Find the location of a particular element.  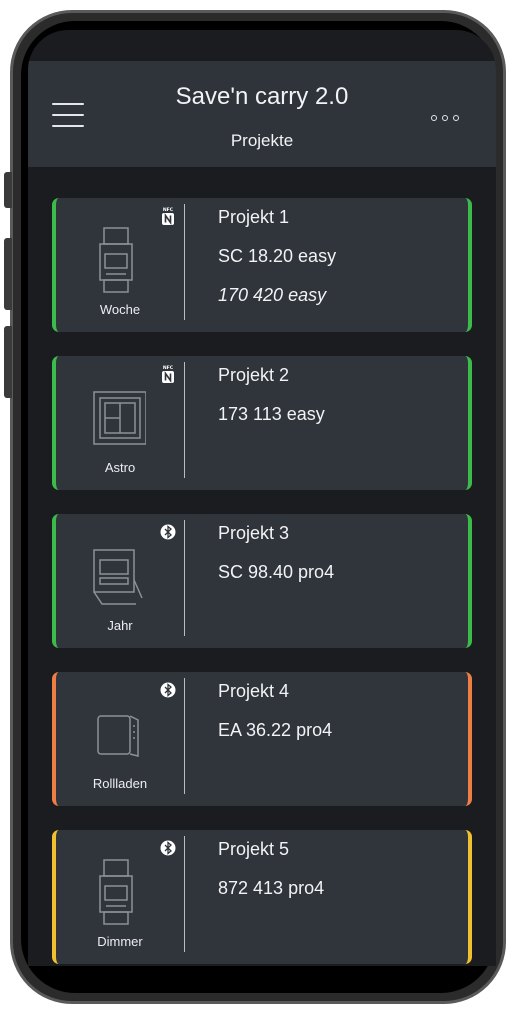

device-type-label: Rollladen is located at coordinates (120, 783).